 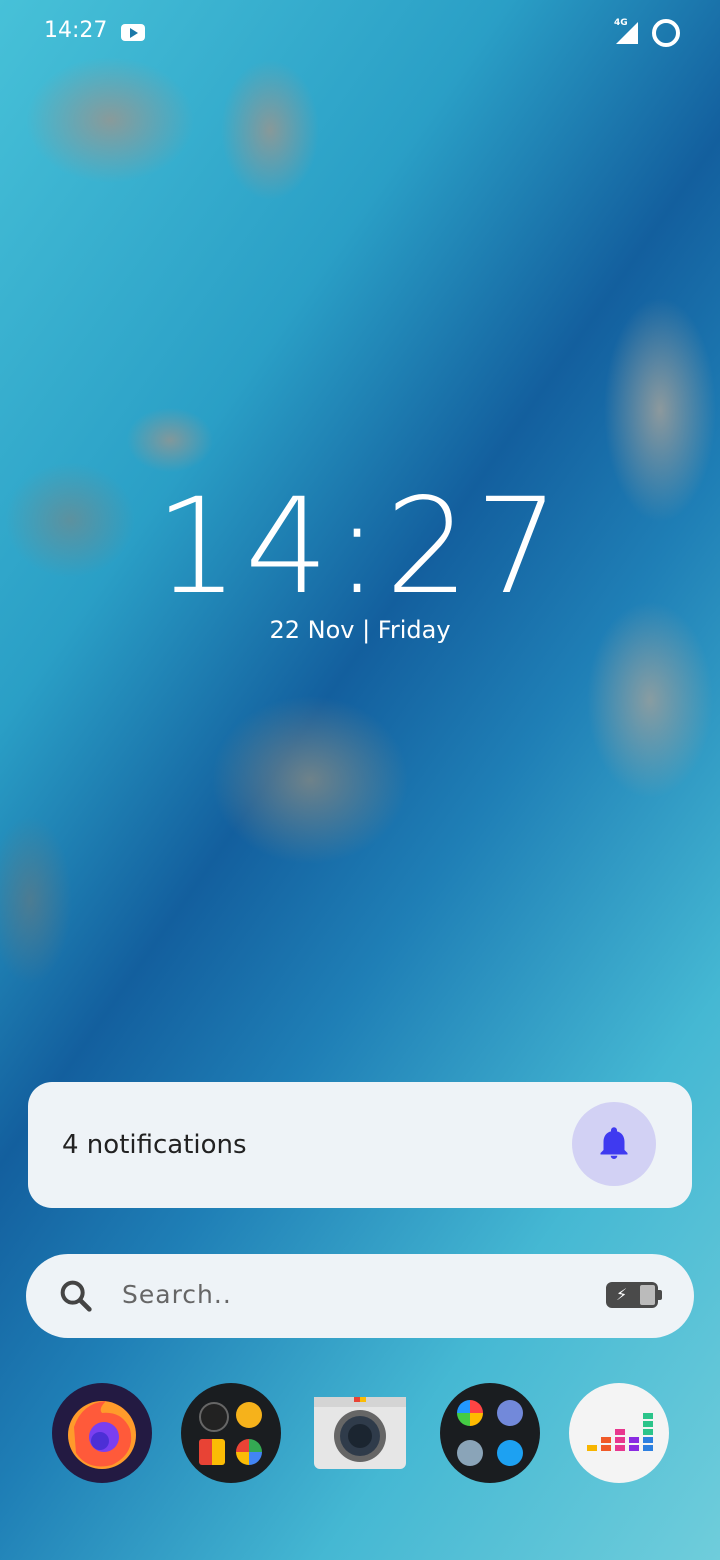 I want to click on status-bar: 14:27 4G, so click(x=360, y=32).